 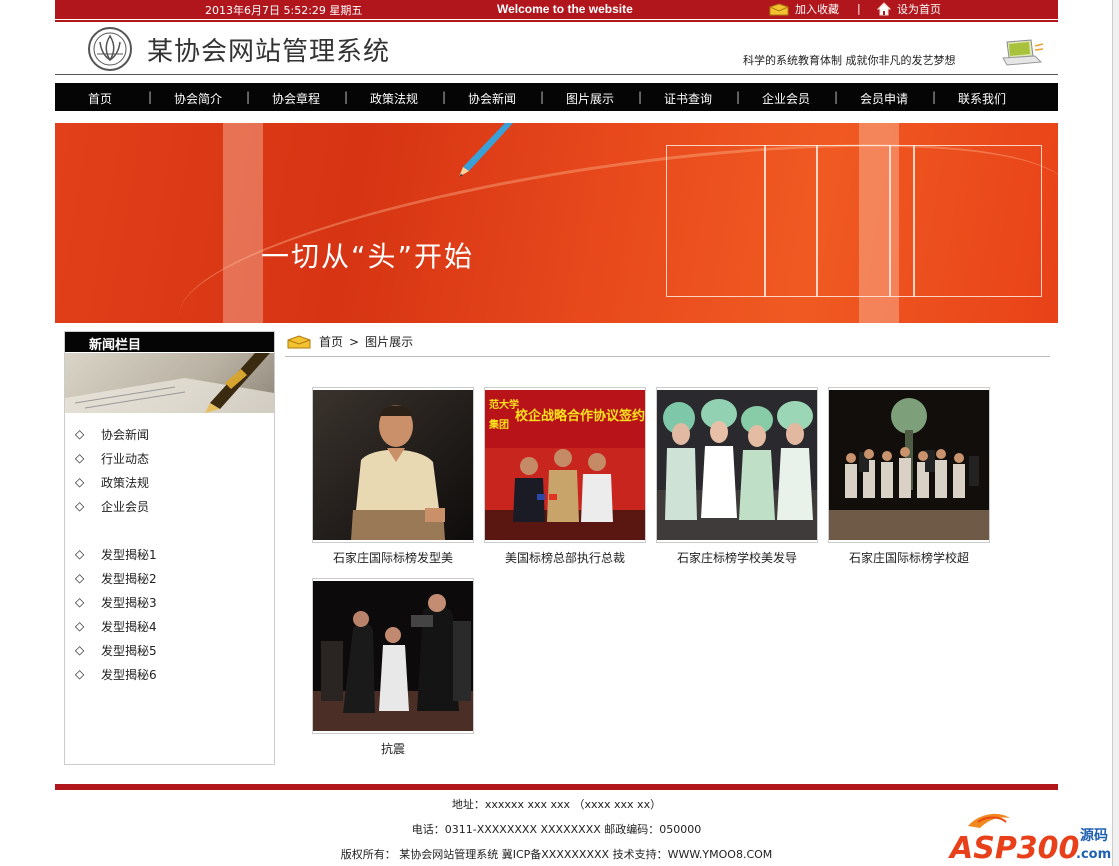 What do you see at coordinates (786, 98) in the screenshot?
I see `nav-item-members: 企业会员` at bounding box center [786, 98].